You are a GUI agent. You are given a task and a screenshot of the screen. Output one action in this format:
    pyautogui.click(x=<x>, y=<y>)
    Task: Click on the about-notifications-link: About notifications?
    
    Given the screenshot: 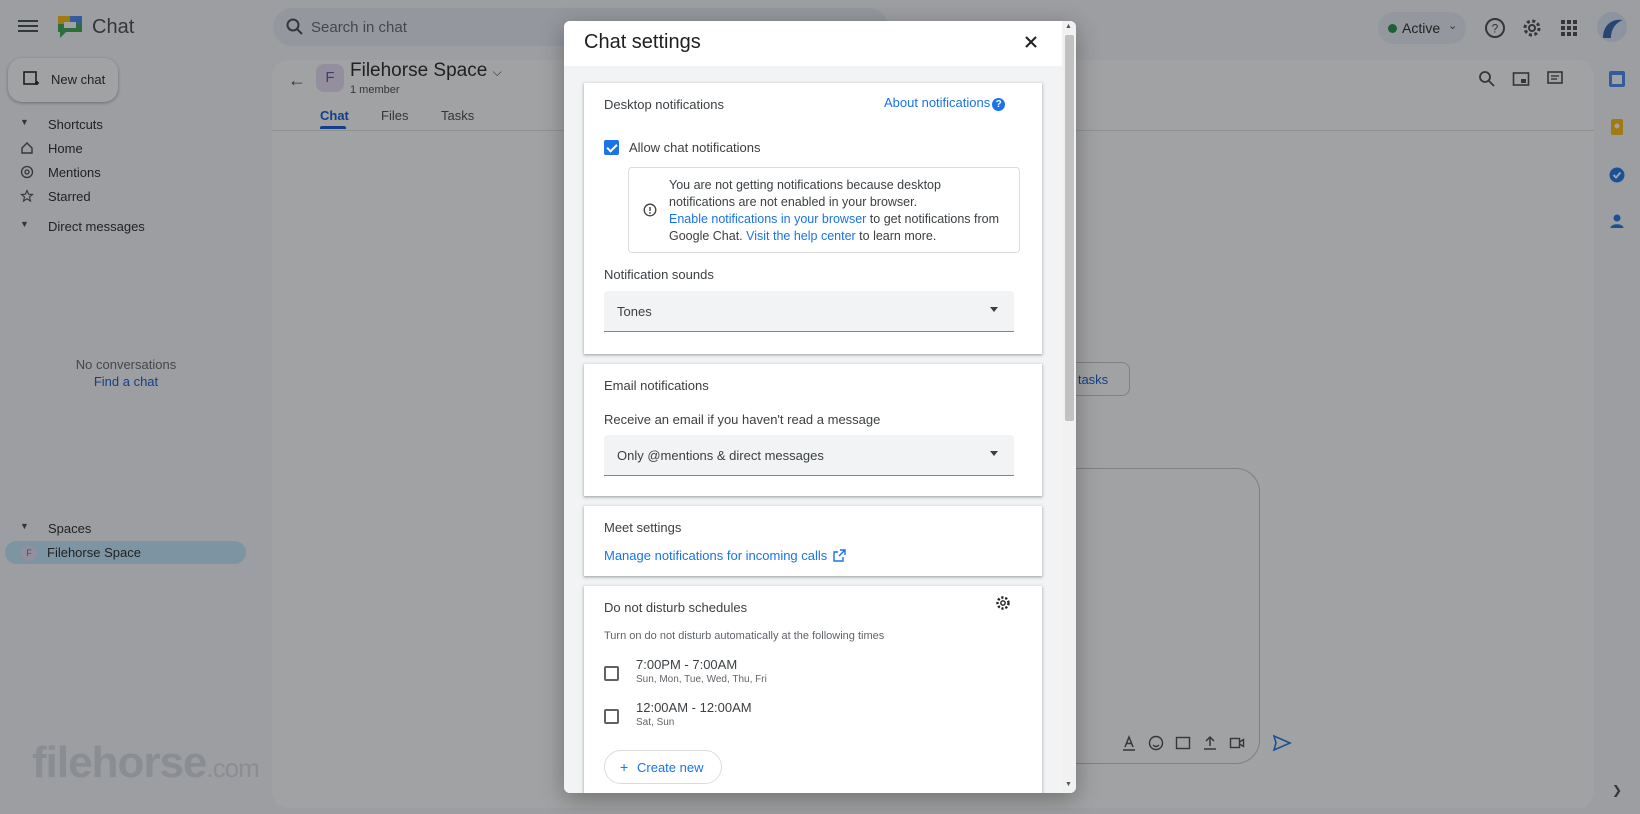 What is the action you would take?
    pyautogui.click(x=945, y=103)
    